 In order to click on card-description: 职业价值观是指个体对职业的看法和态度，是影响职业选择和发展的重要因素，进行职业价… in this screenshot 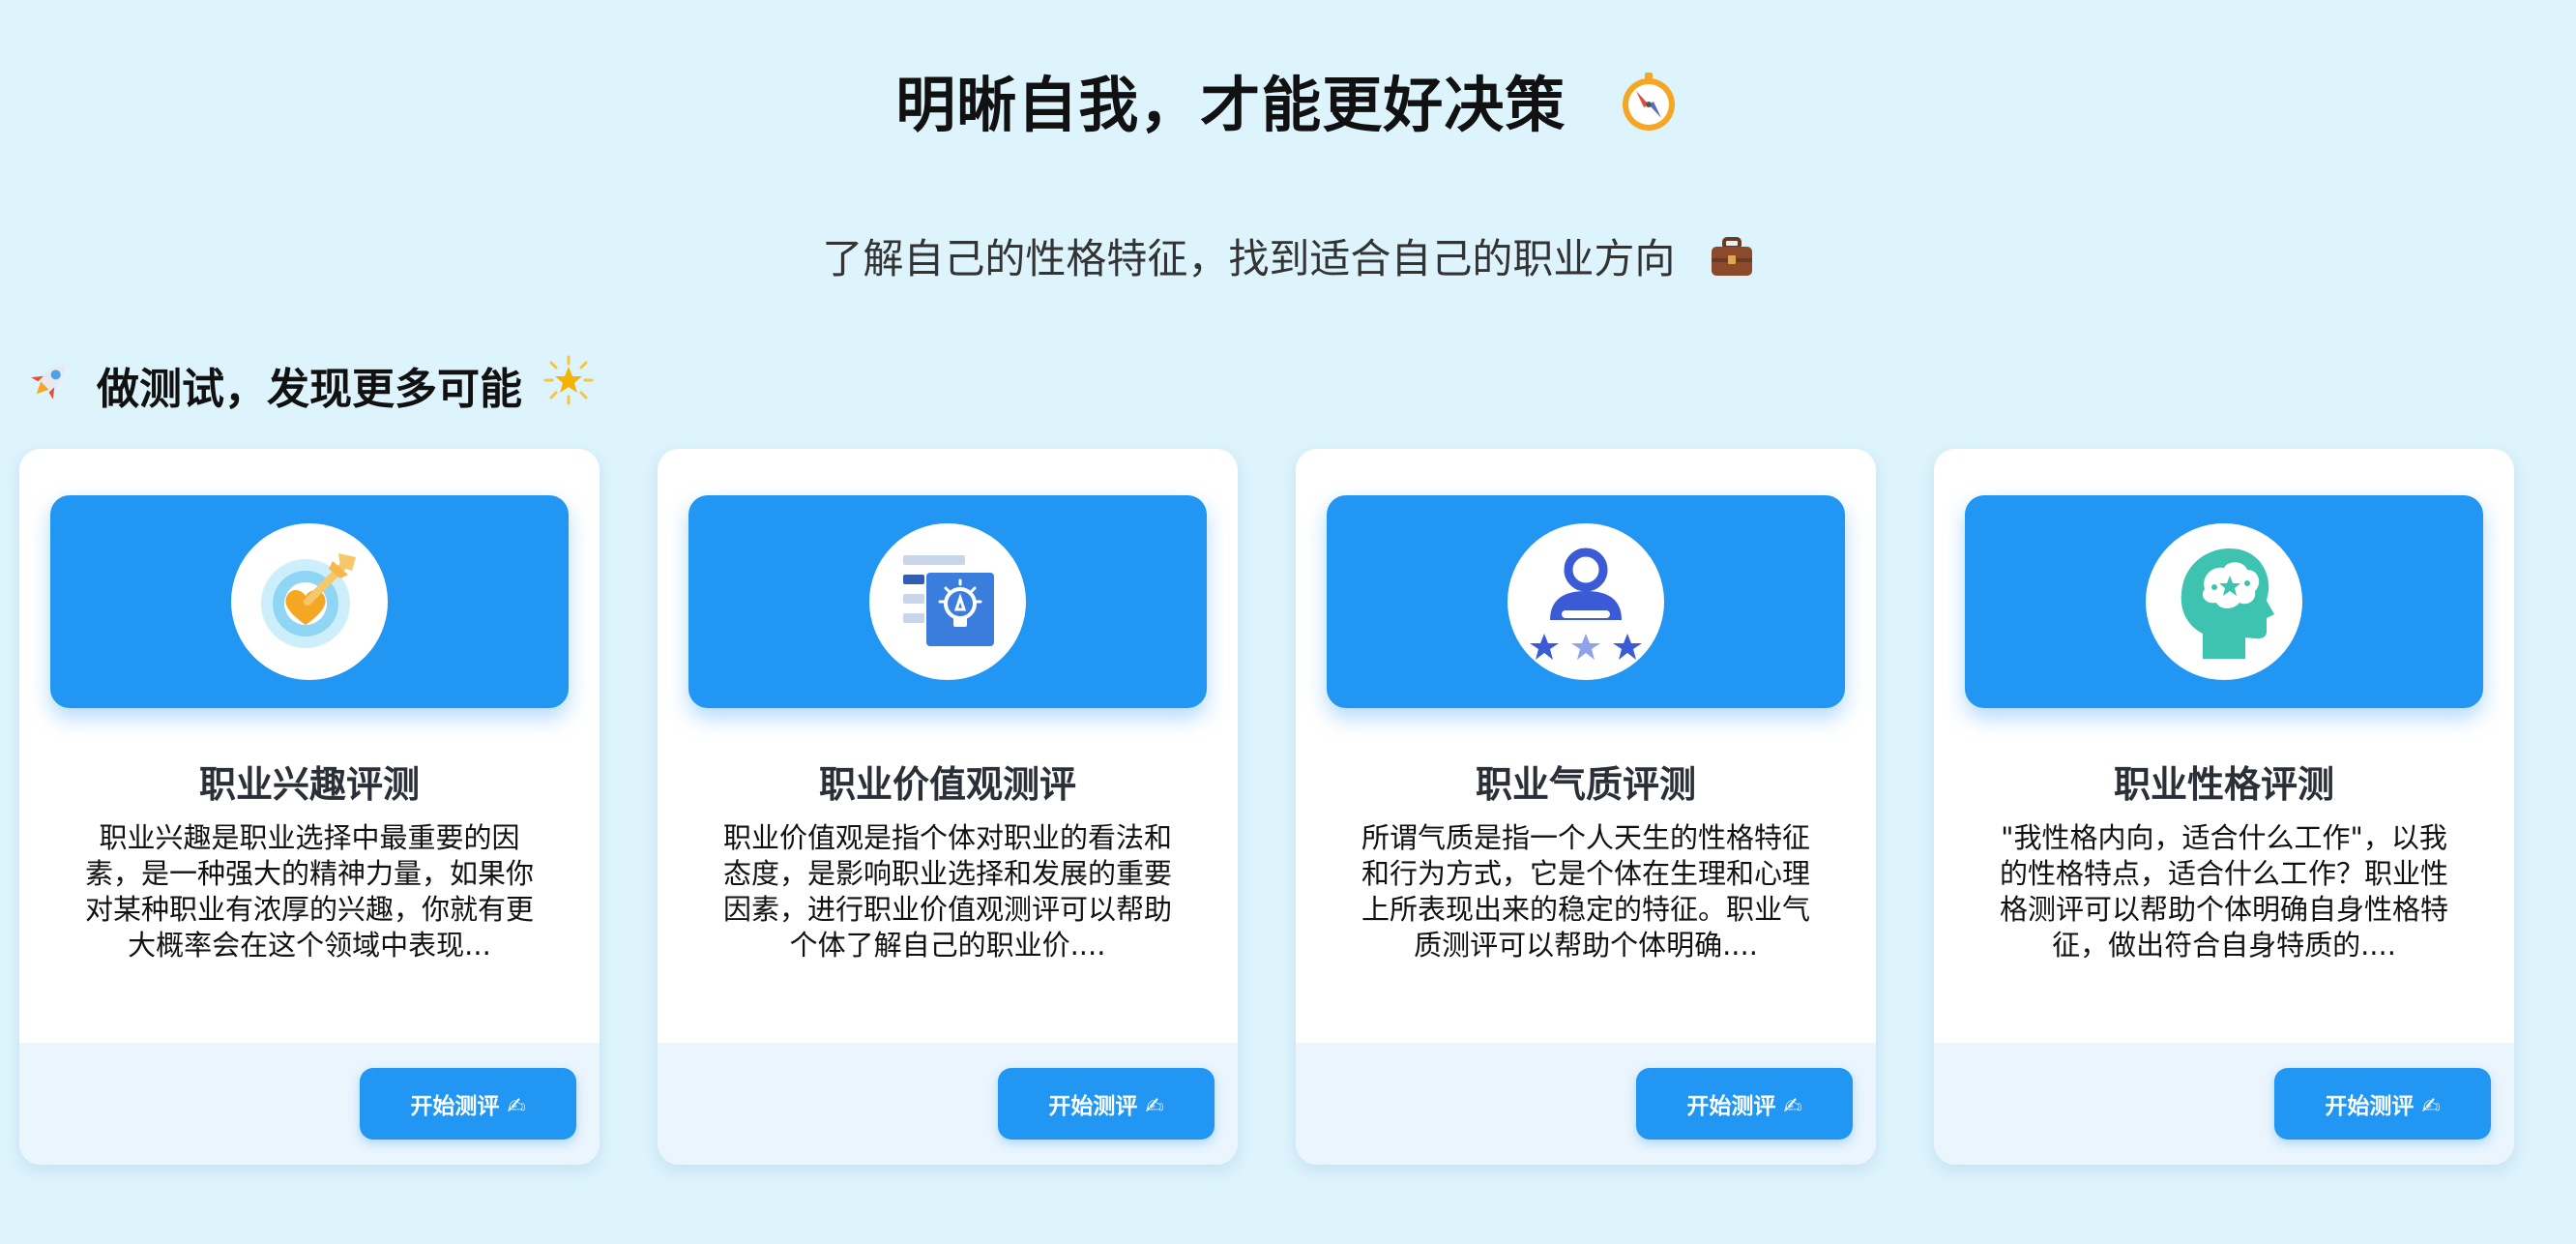, I will do `click(947, 892)`.